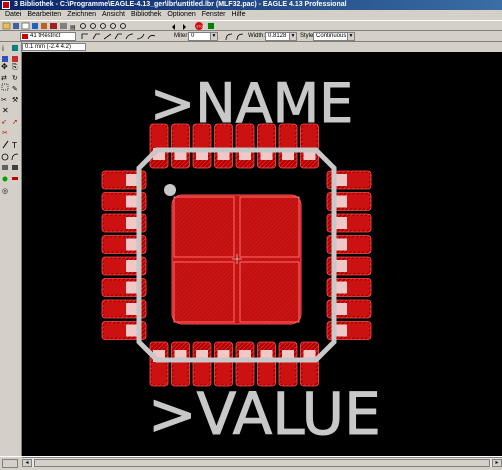  Describe the element at coordinates (240, 37) in the screenshot. I see `arc-ccw-icon` at that location.